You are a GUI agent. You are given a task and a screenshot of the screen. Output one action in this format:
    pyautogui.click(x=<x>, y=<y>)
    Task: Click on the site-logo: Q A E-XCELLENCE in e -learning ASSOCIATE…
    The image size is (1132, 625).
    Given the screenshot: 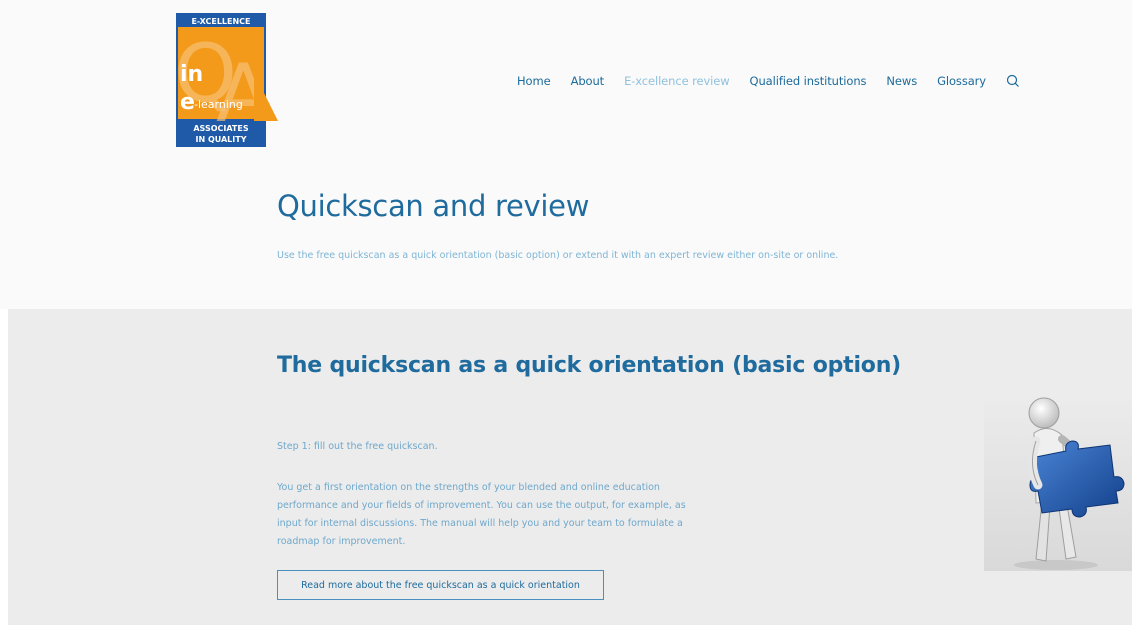 What is the action you would take?
    pyautogui.click(x=227, y=80)
    